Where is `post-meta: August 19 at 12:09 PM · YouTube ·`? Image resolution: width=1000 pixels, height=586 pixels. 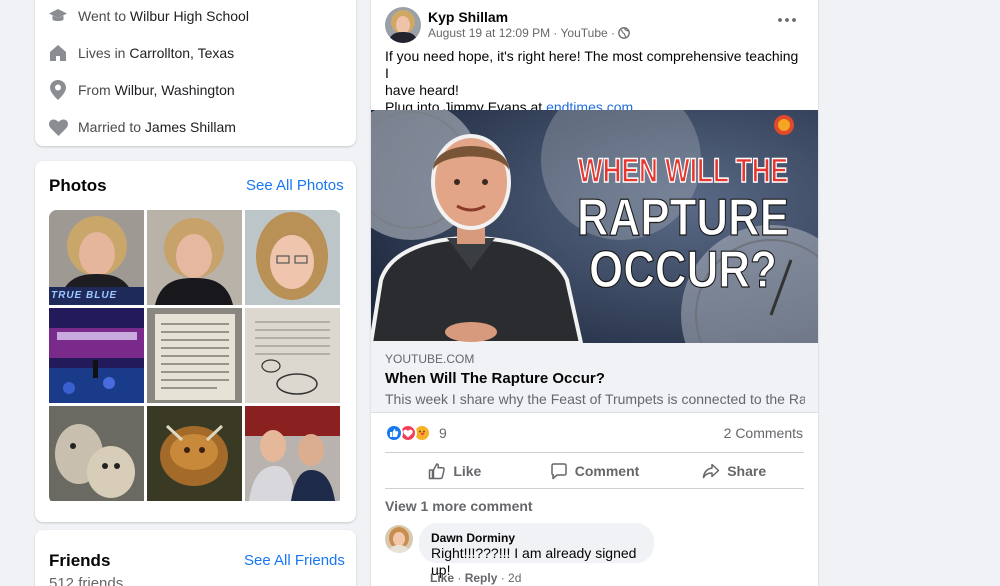
post-meta: August 19 at 12:09 PM · YouTube · is located at coordinates (529, 33).